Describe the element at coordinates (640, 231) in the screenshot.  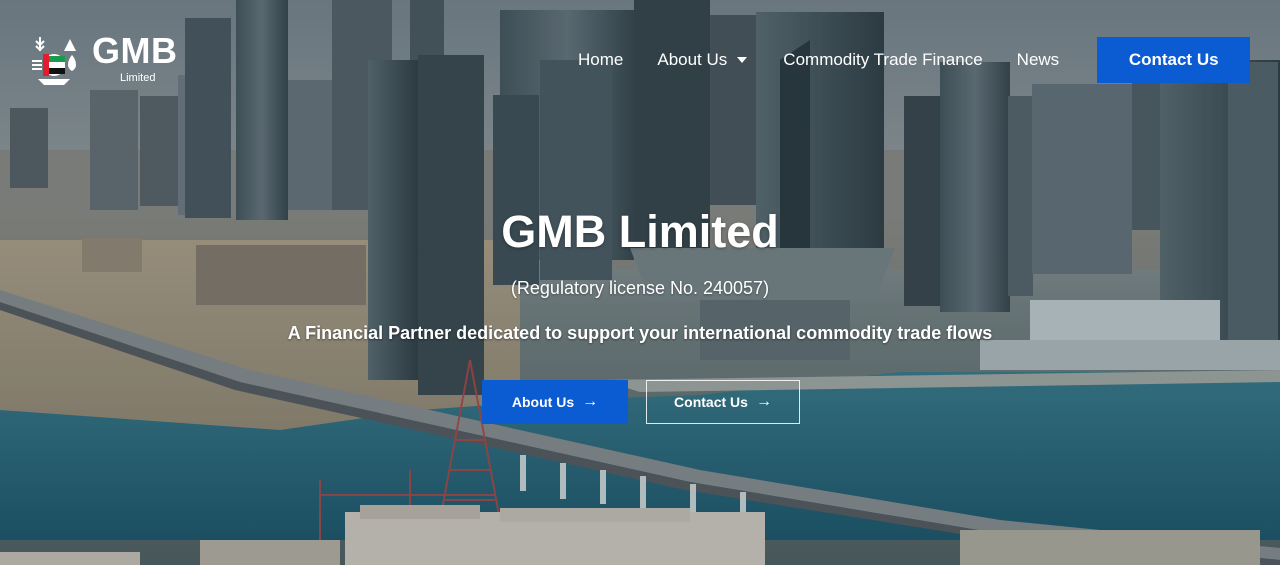
I see `hero-title: GMB Limited` at that location.